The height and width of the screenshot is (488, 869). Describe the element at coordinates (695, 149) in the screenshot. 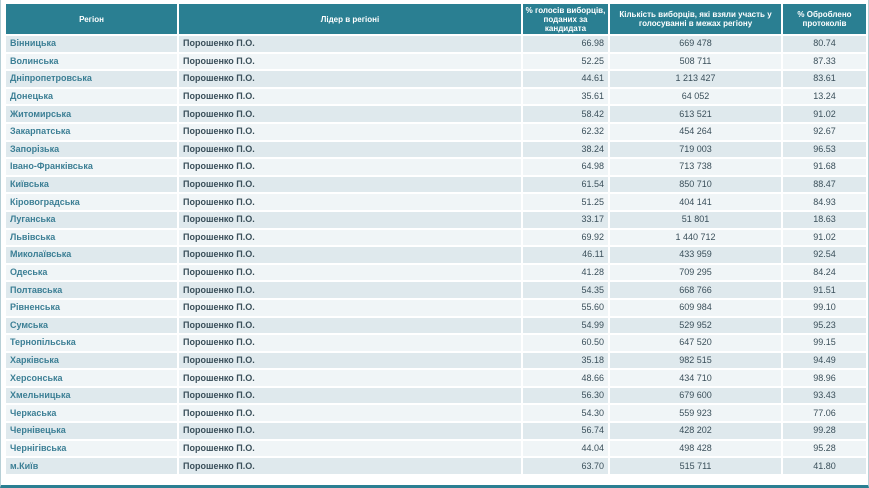

I see `voters-cell: 719 003` at that location.